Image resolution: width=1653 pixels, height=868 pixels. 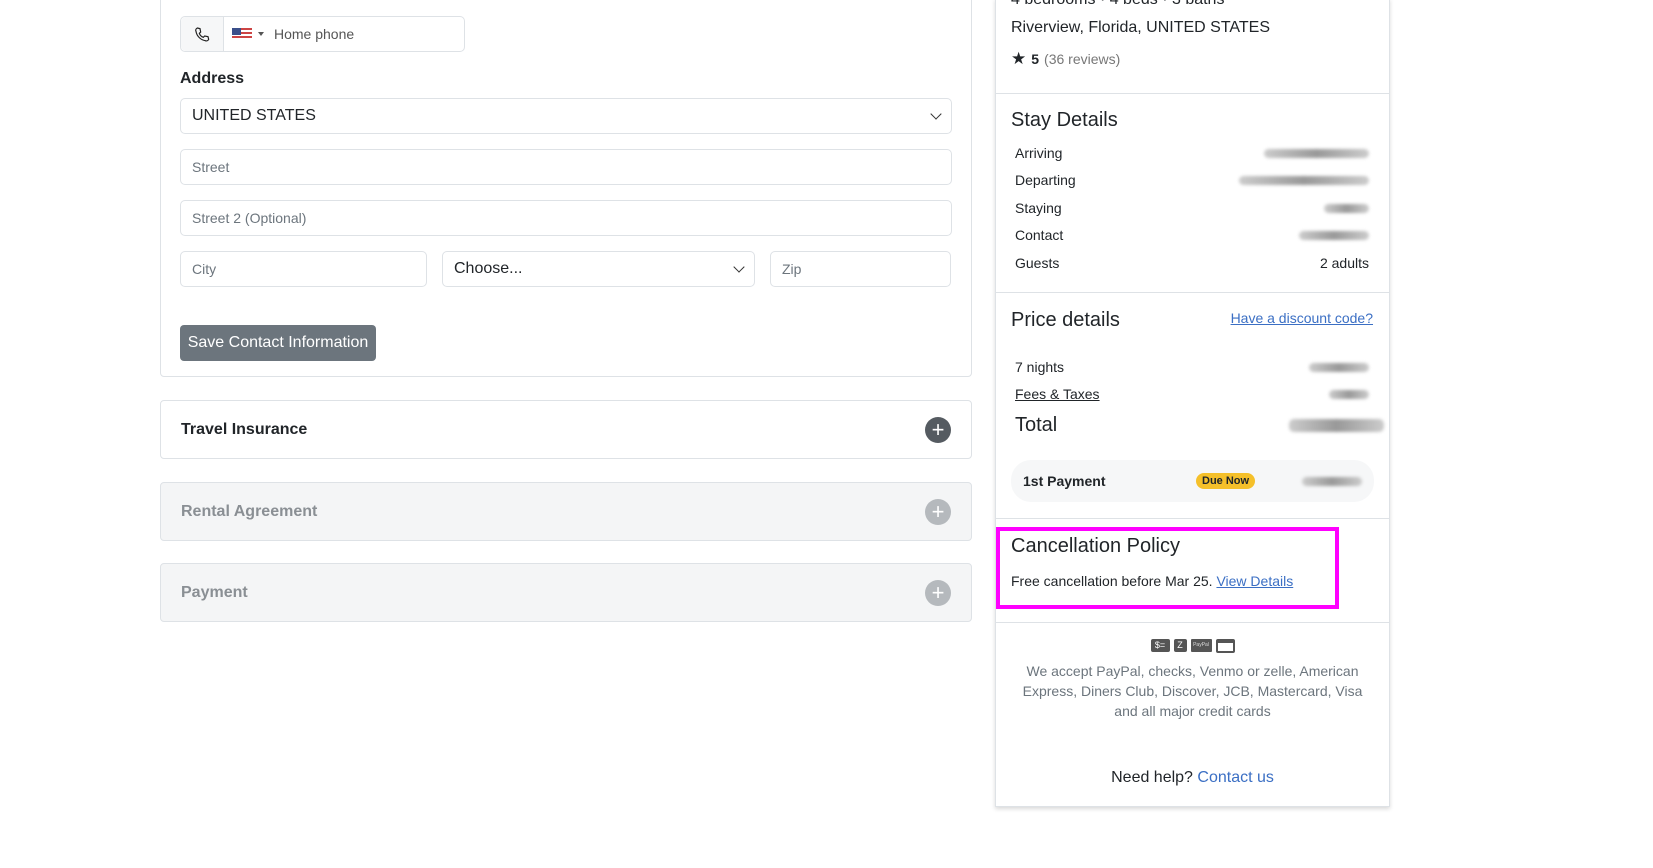 I want to click on price-details-title: Price details, so click(x=1065, y=320).